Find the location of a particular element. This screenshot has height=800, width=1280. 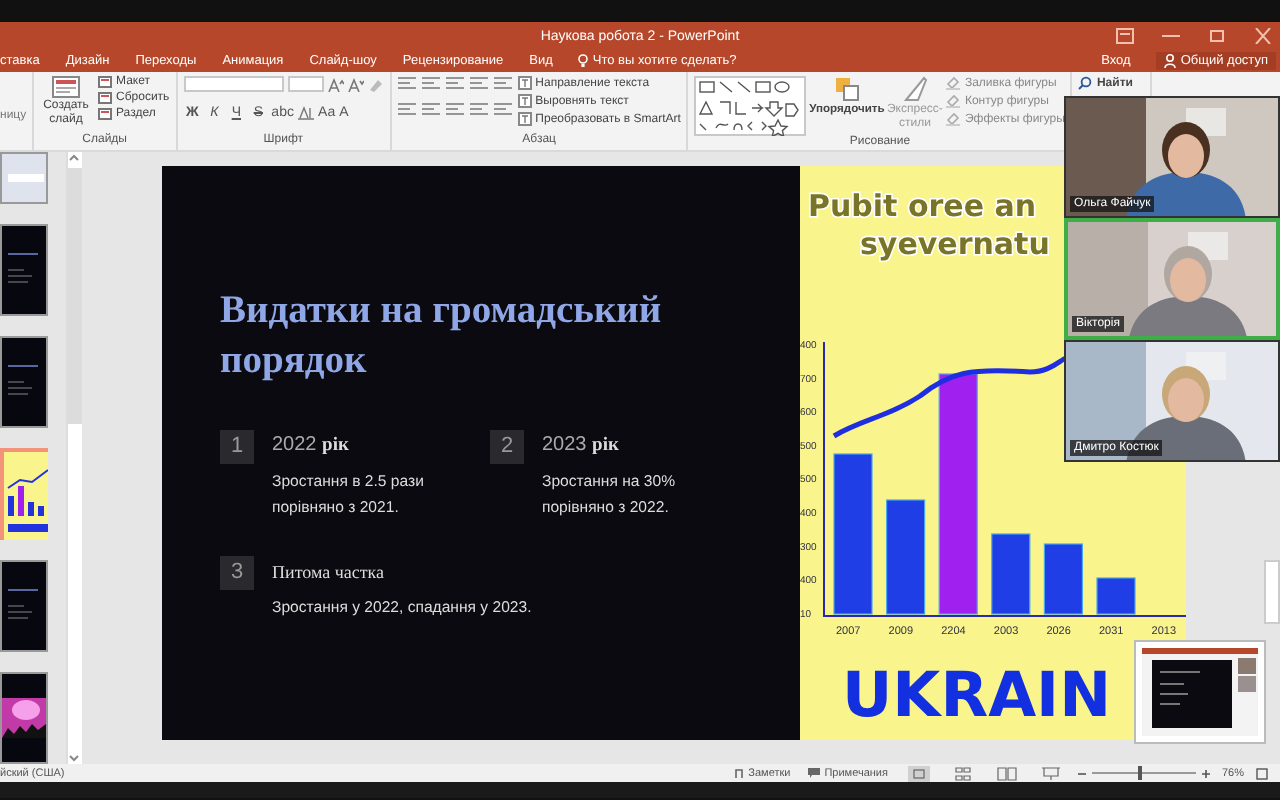

point-heading: Питома частка is located at coordinates (329, 573).